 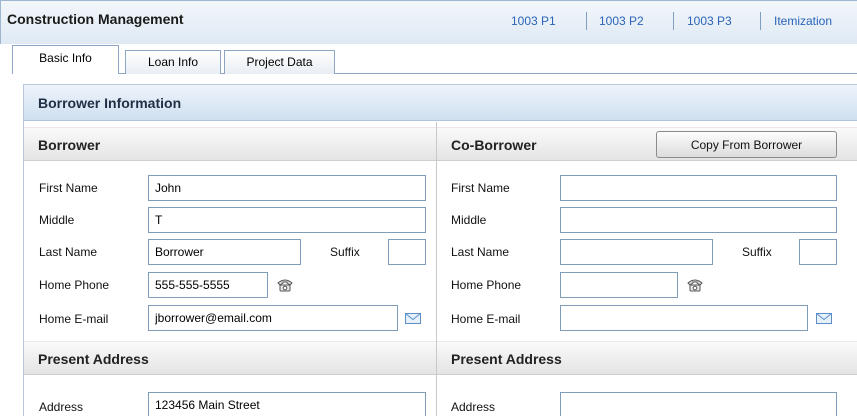 What do you see at coordinates (345, 252) in the screenshot?
I see `suffix-label: Suffix` at bounding box center [345, 252].